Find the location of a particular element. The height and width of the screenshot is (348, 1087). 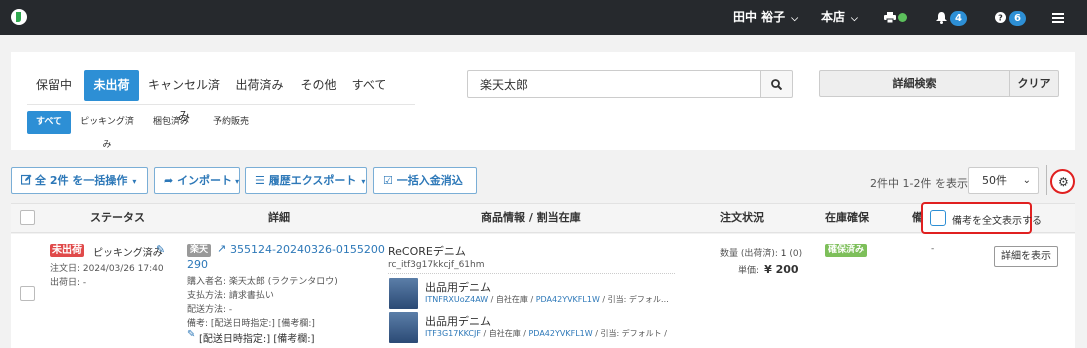

product-divider is located at coordinates (531, 273).